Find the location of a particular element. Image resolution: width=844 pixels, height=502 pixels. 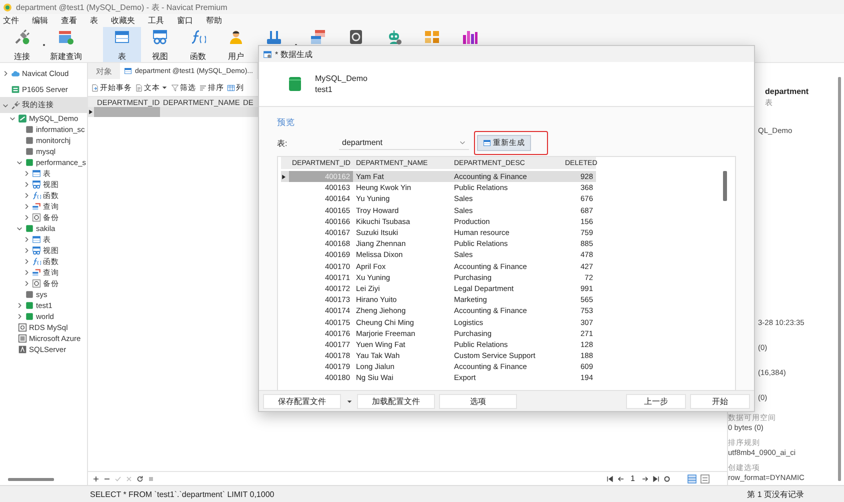

menu-item: 窗口 is located at coordinates (185, 20).